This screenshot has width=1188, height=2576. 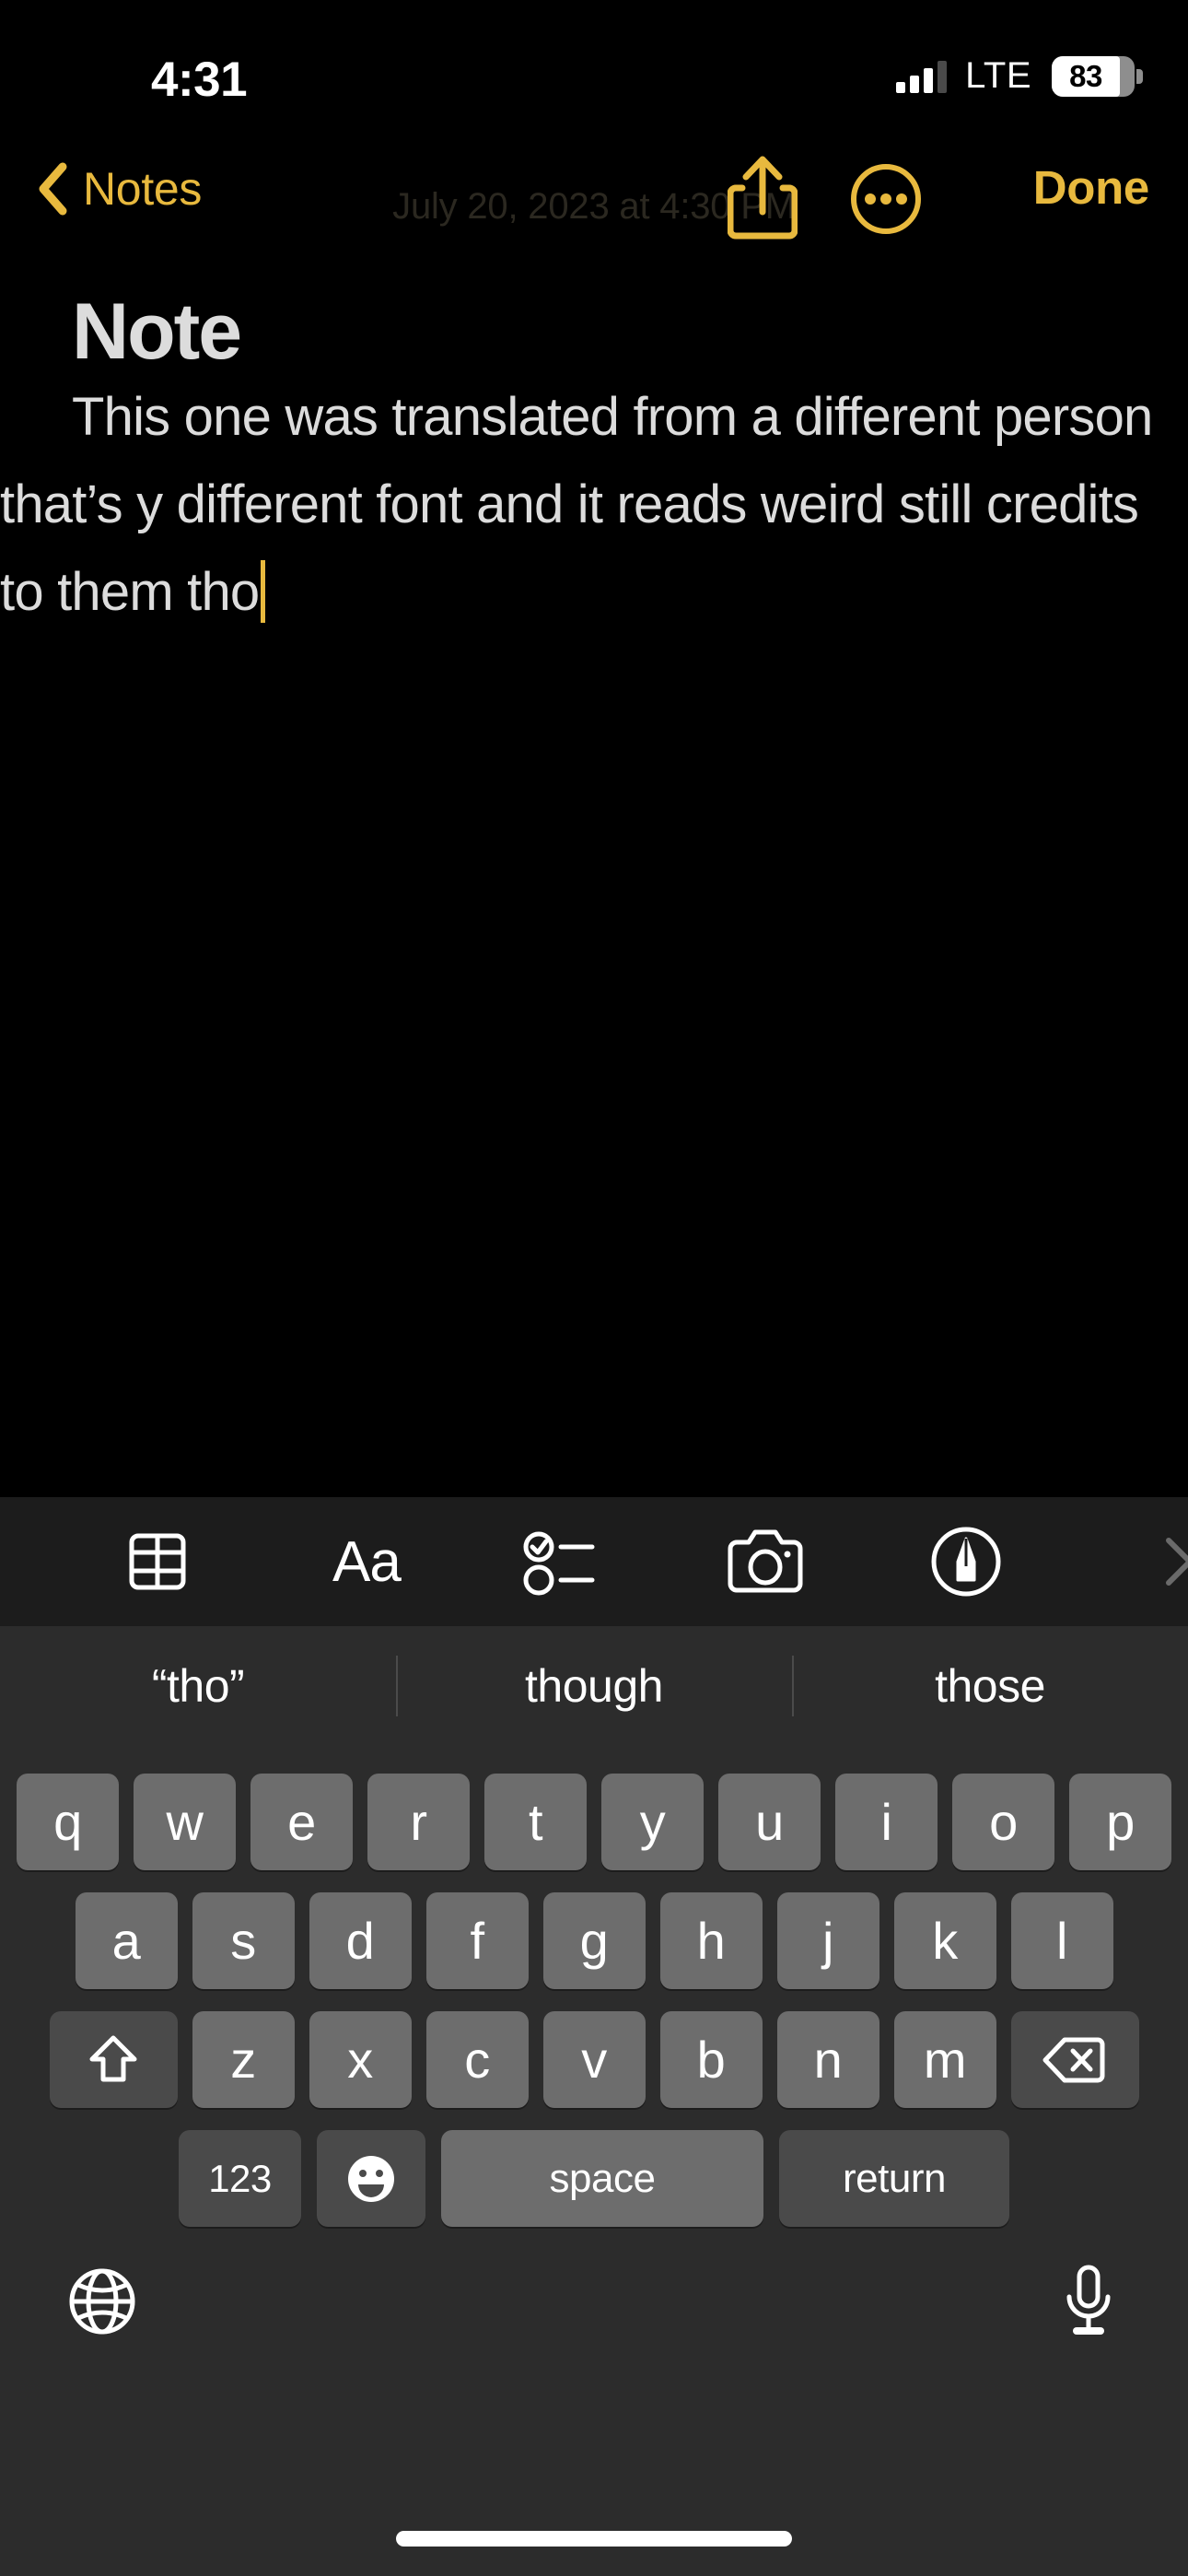 What do you see at coordinates (68, 1822) in the screenshot?
I see `key-q: q` at bounding box center [68, 1822].